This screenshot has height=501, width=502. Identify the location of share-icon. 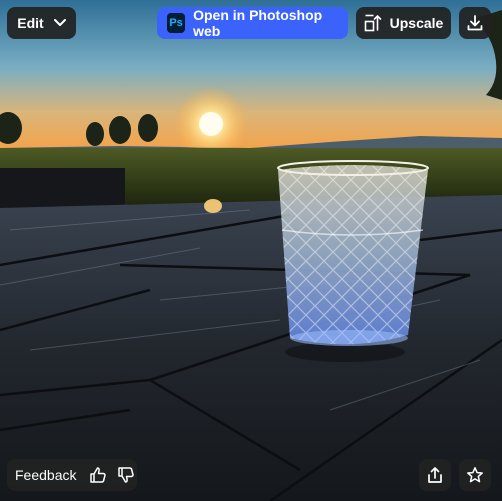
(435, 475).